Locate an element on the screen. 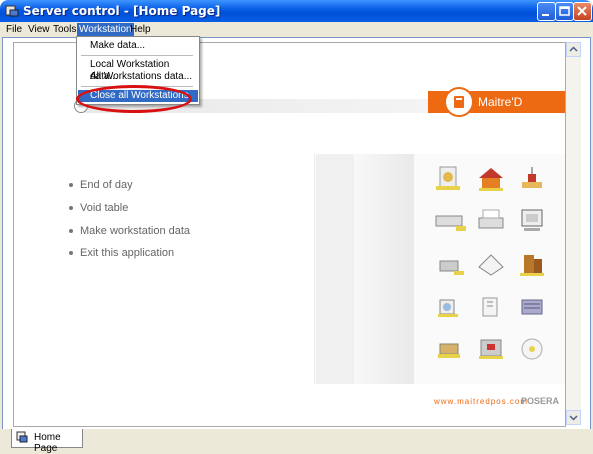  brand-banner: Maitre'D is located at coordinates (496, 102).